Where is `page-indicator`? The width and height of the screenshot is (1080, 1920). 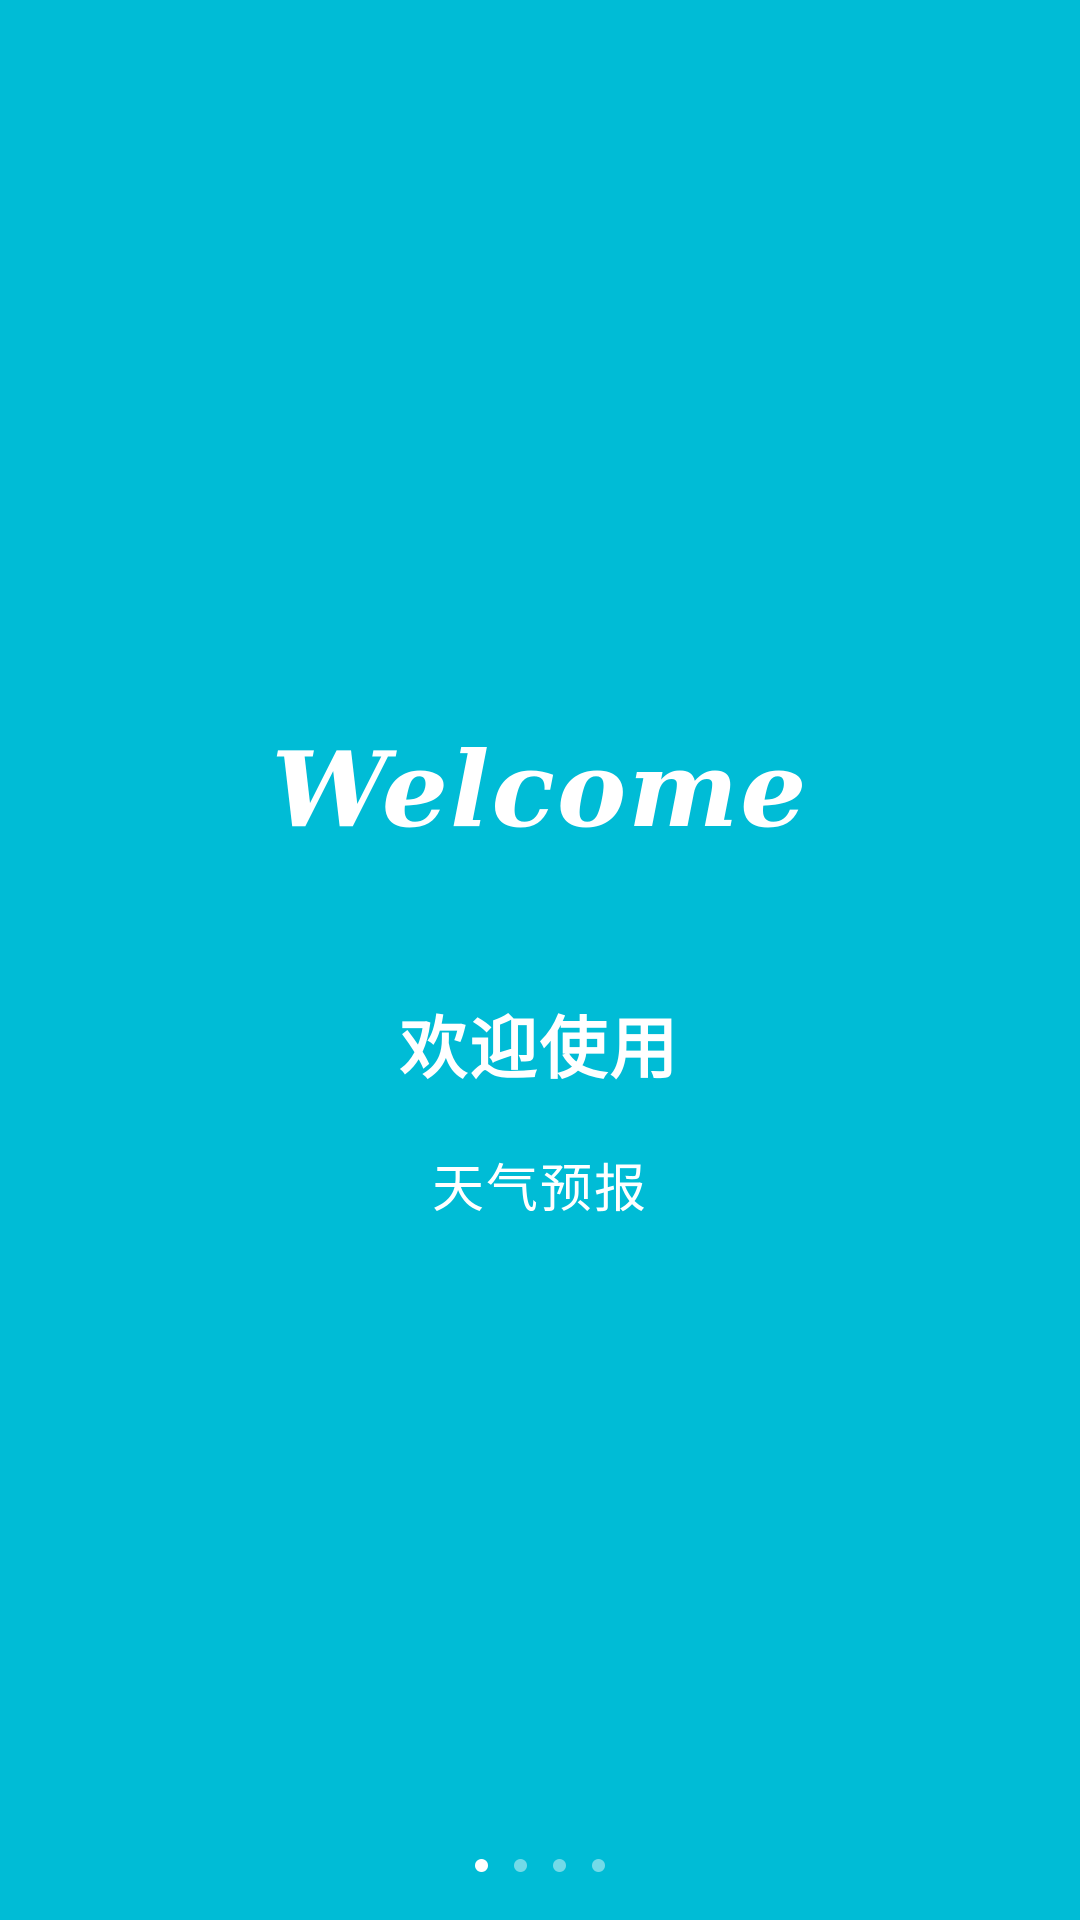
page-indicator is located at coordinates (540, 1865).